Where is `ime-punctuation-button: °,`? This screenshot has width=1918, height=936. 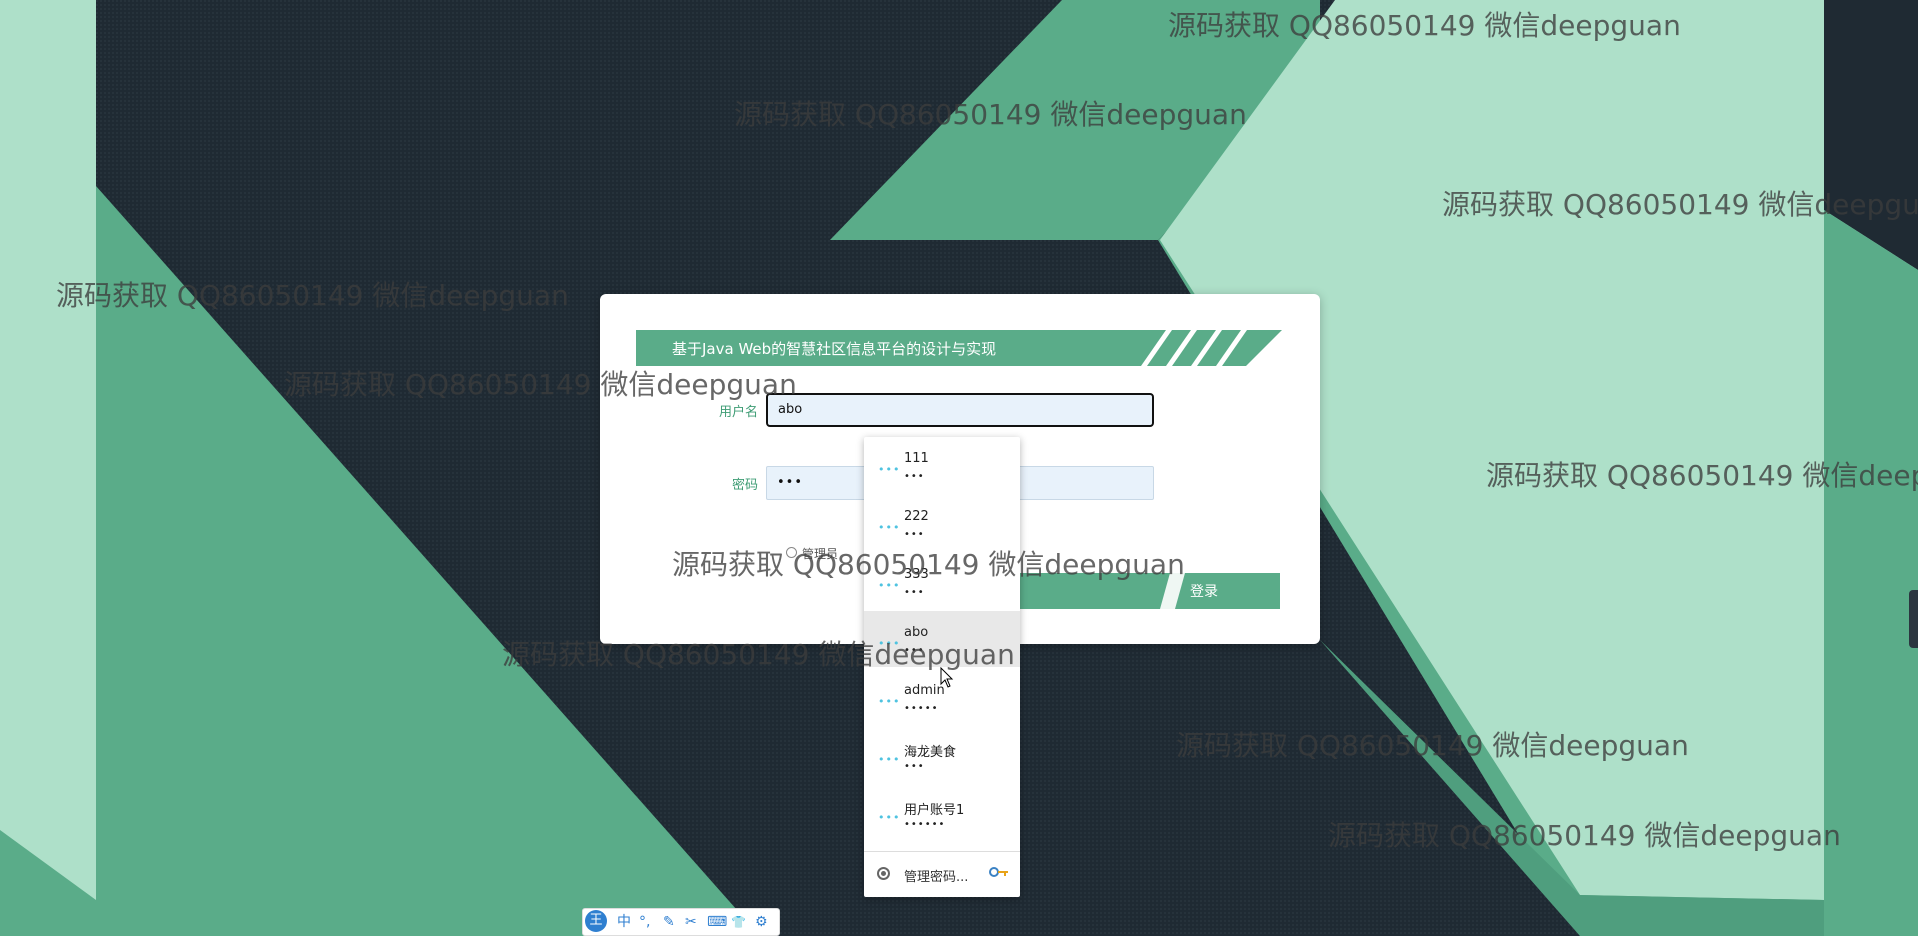 ime-punctuation-button: °, is located at coordinates (644, 922).